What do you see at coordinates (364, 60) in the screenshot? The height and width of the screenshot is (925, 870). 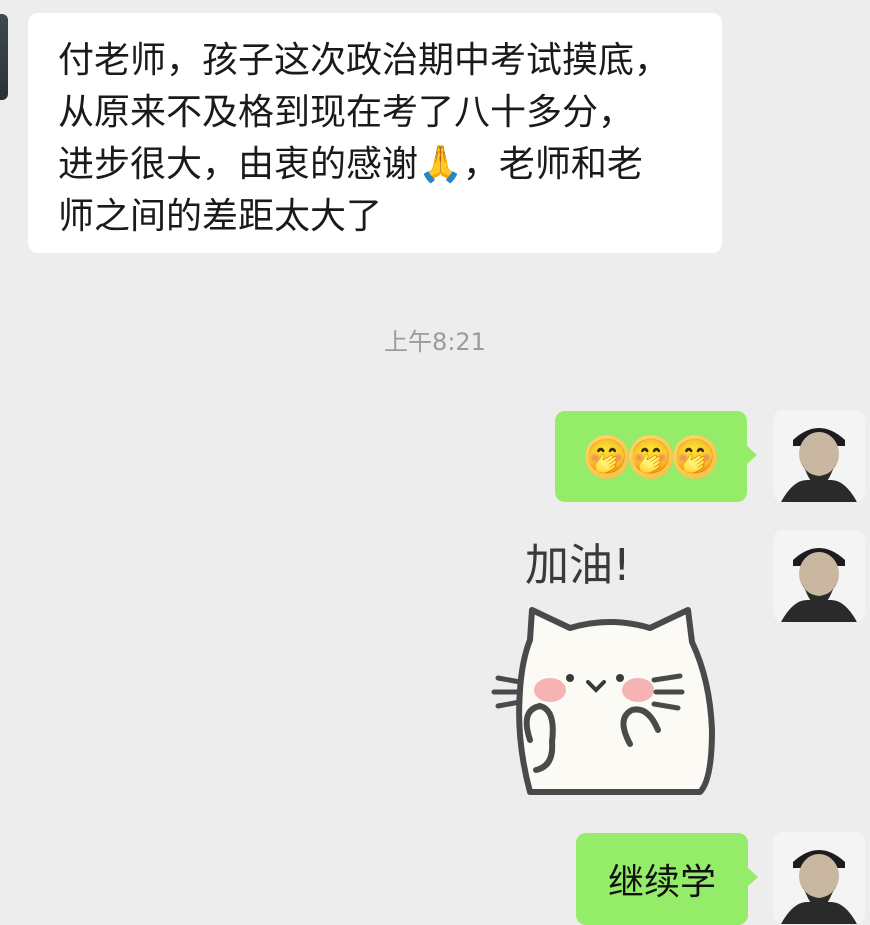 I see `message-line: 付老师，孩子这次政治期中考试摸底，` at bounding box center [364, 60].